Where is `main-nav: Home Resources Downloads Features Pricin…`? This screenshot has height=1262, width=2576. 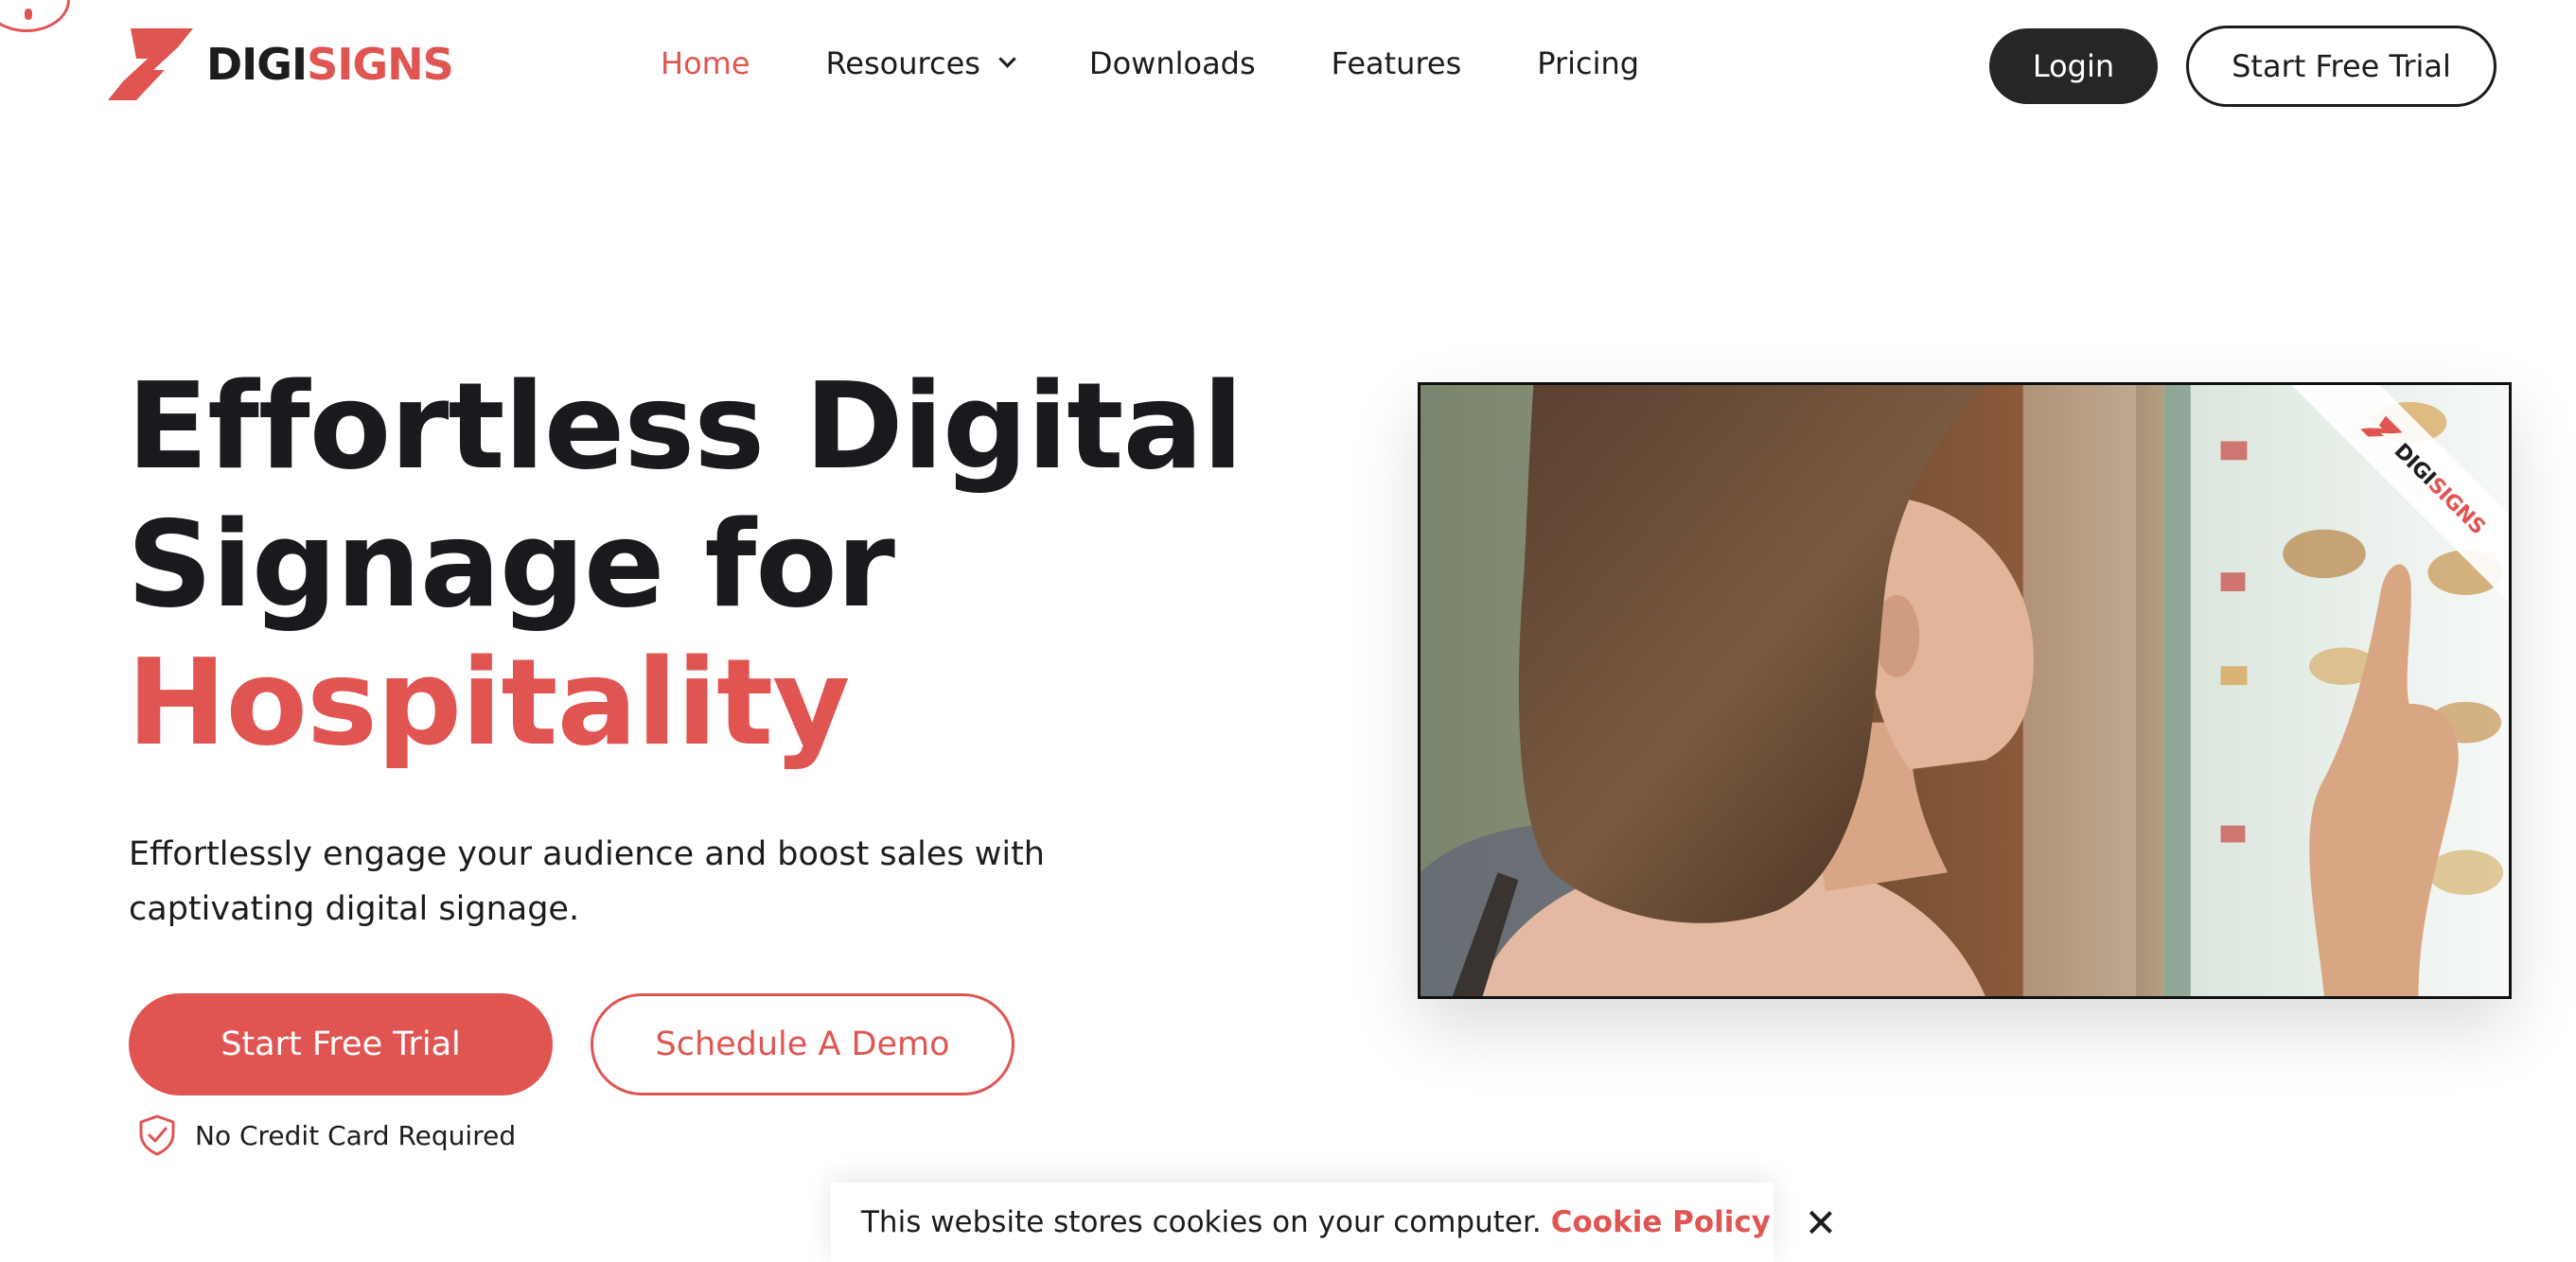
main-nav: Home Resources Downloads Features Pricin… is located at coordinates (1150, 63).